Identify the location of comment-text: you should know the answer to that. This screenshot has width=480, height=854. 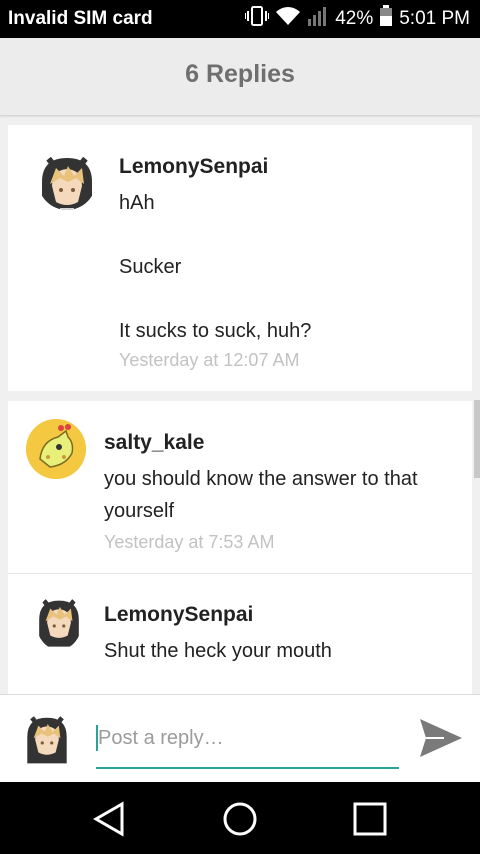
(261, 479).